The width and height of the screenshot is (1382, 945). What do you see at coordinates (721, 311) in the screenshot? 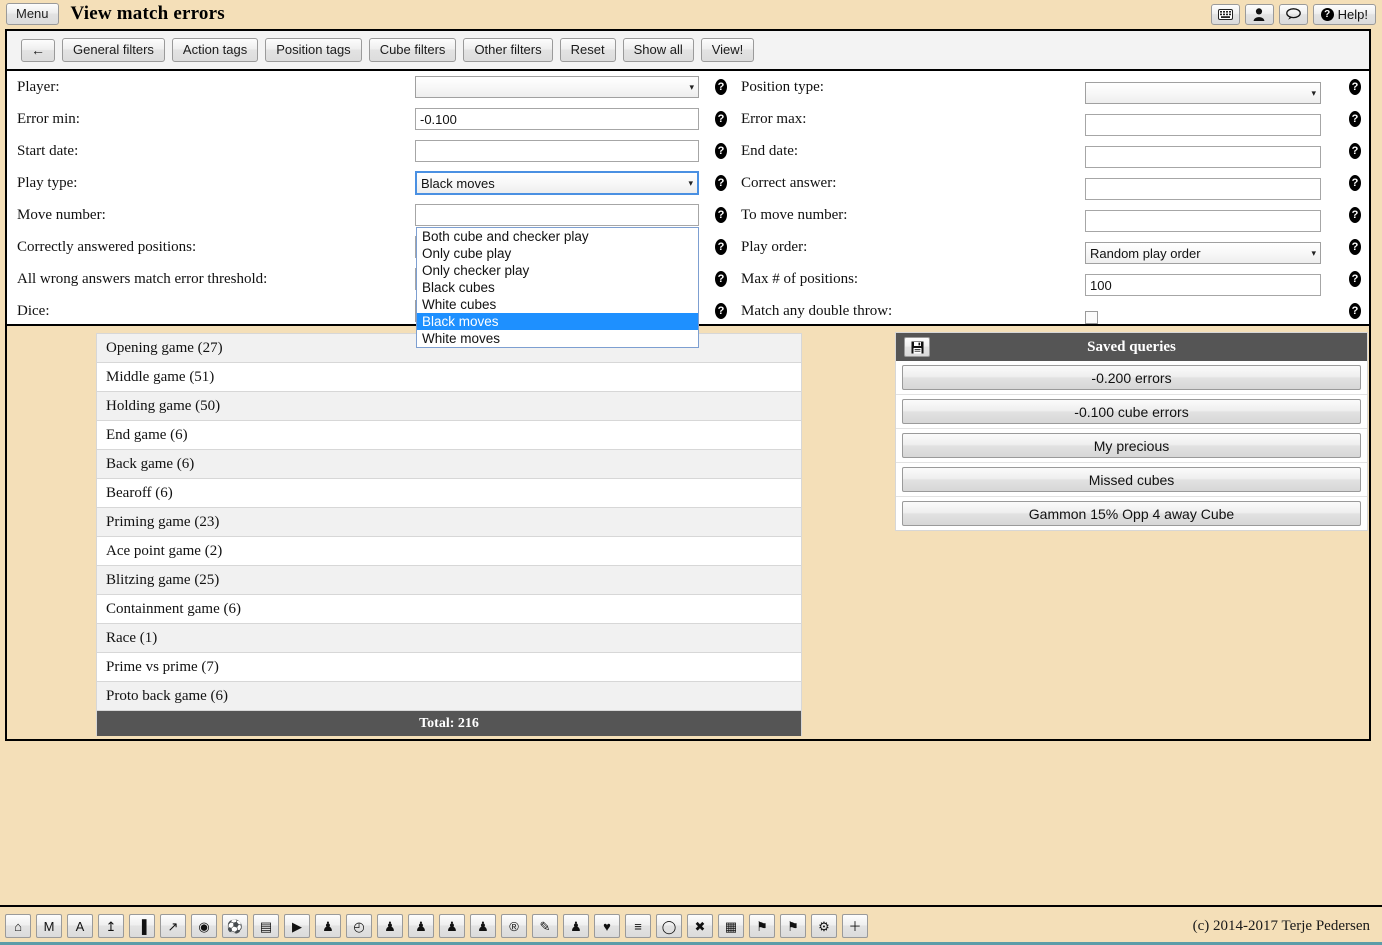
I see `help-dice: ?` at bounding box center [721, 311].